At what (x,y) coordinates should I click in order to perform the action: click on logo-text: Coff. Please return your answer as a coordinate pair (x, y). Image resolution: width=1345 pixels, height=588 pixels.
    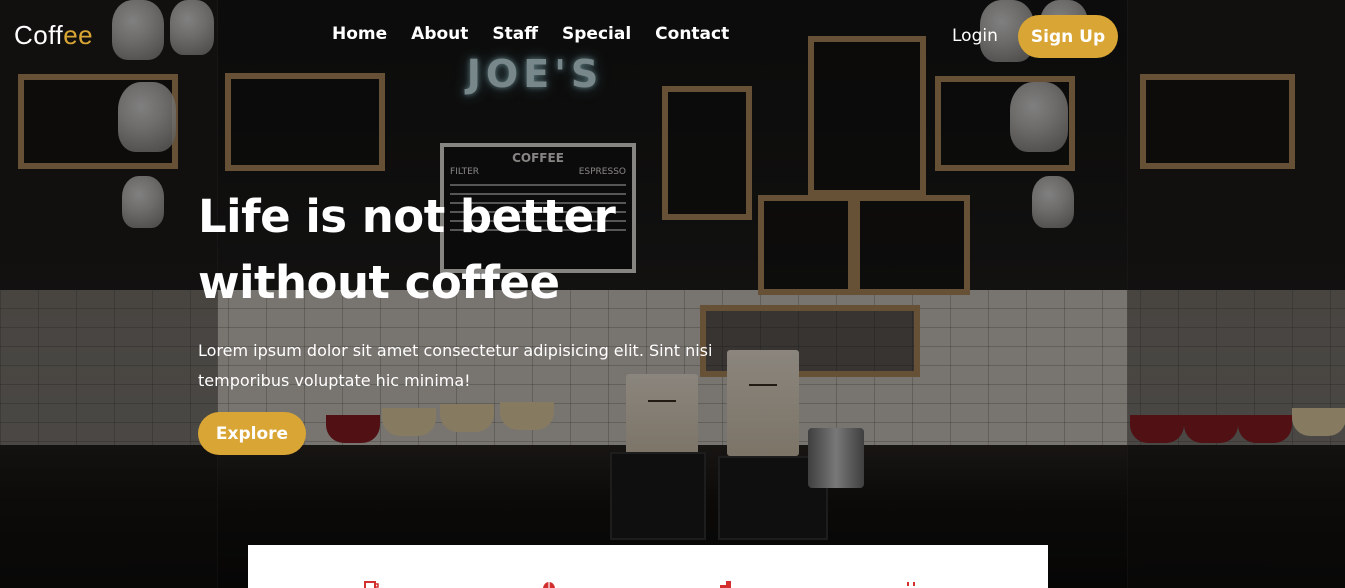
    Looking at the image, I should click on (39, 35).